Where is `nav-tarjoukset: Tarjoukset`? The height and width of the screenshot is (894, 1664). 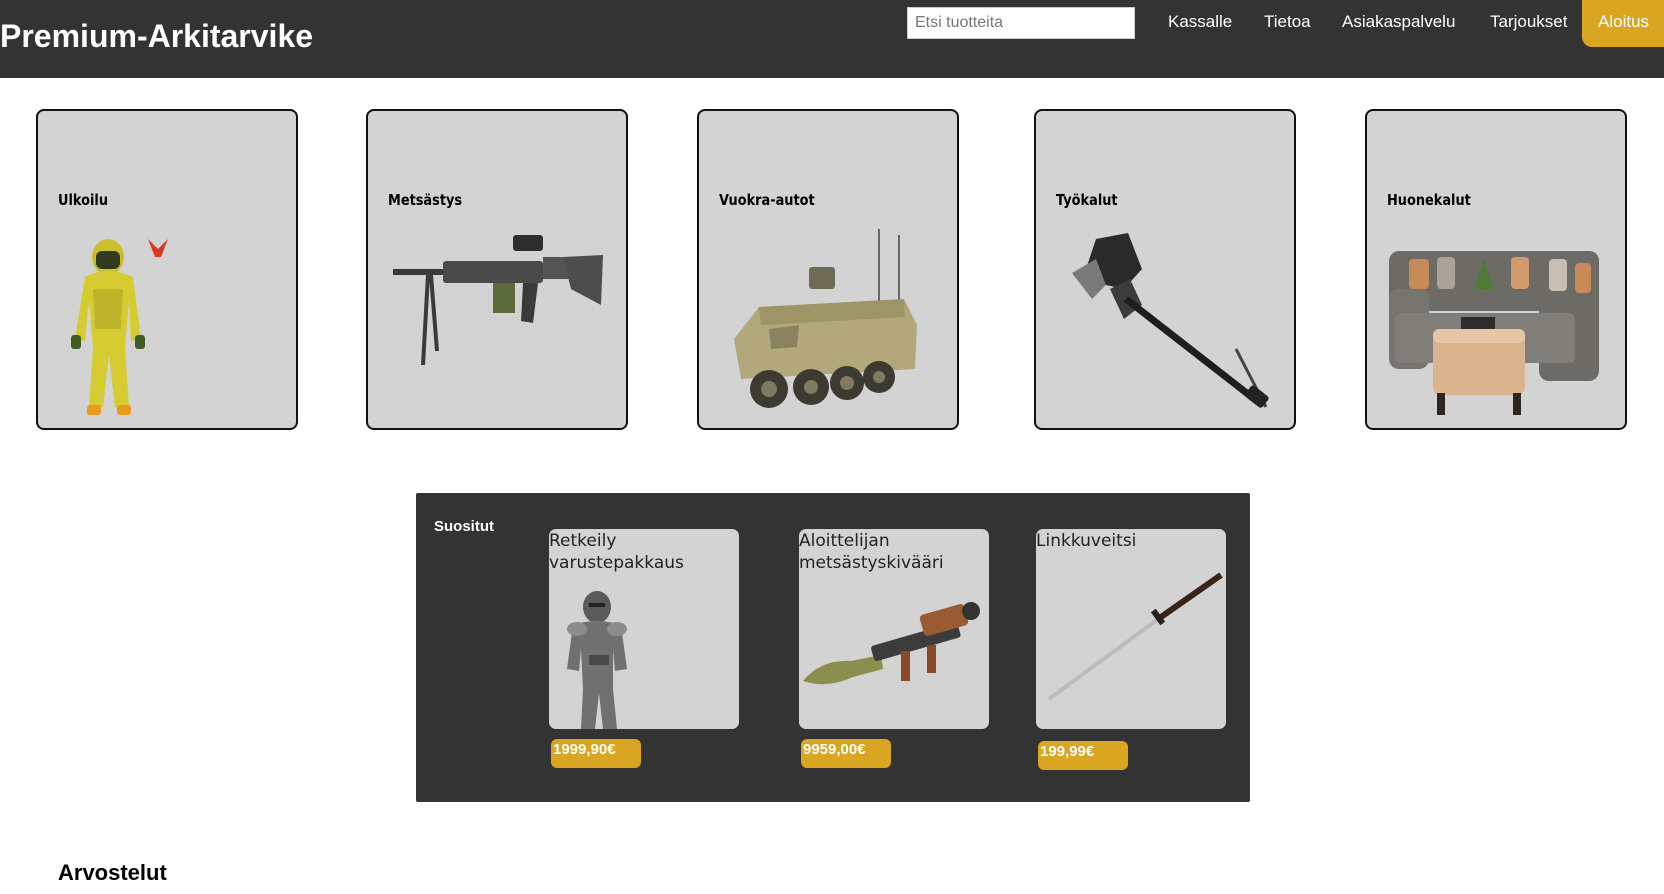
nav-tarjoukset: Tarjoukset is located at coordinates (1528, 23).